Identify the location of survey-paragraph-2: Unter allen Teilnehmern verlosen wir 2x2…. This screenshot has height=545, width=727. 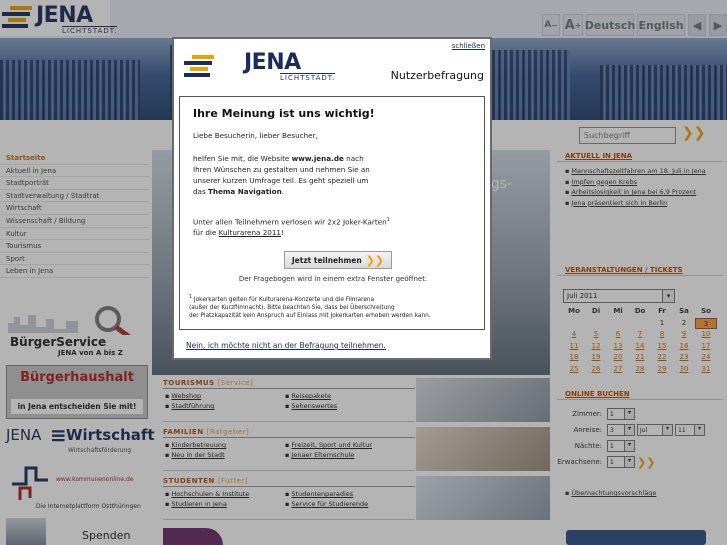
(291, 227).